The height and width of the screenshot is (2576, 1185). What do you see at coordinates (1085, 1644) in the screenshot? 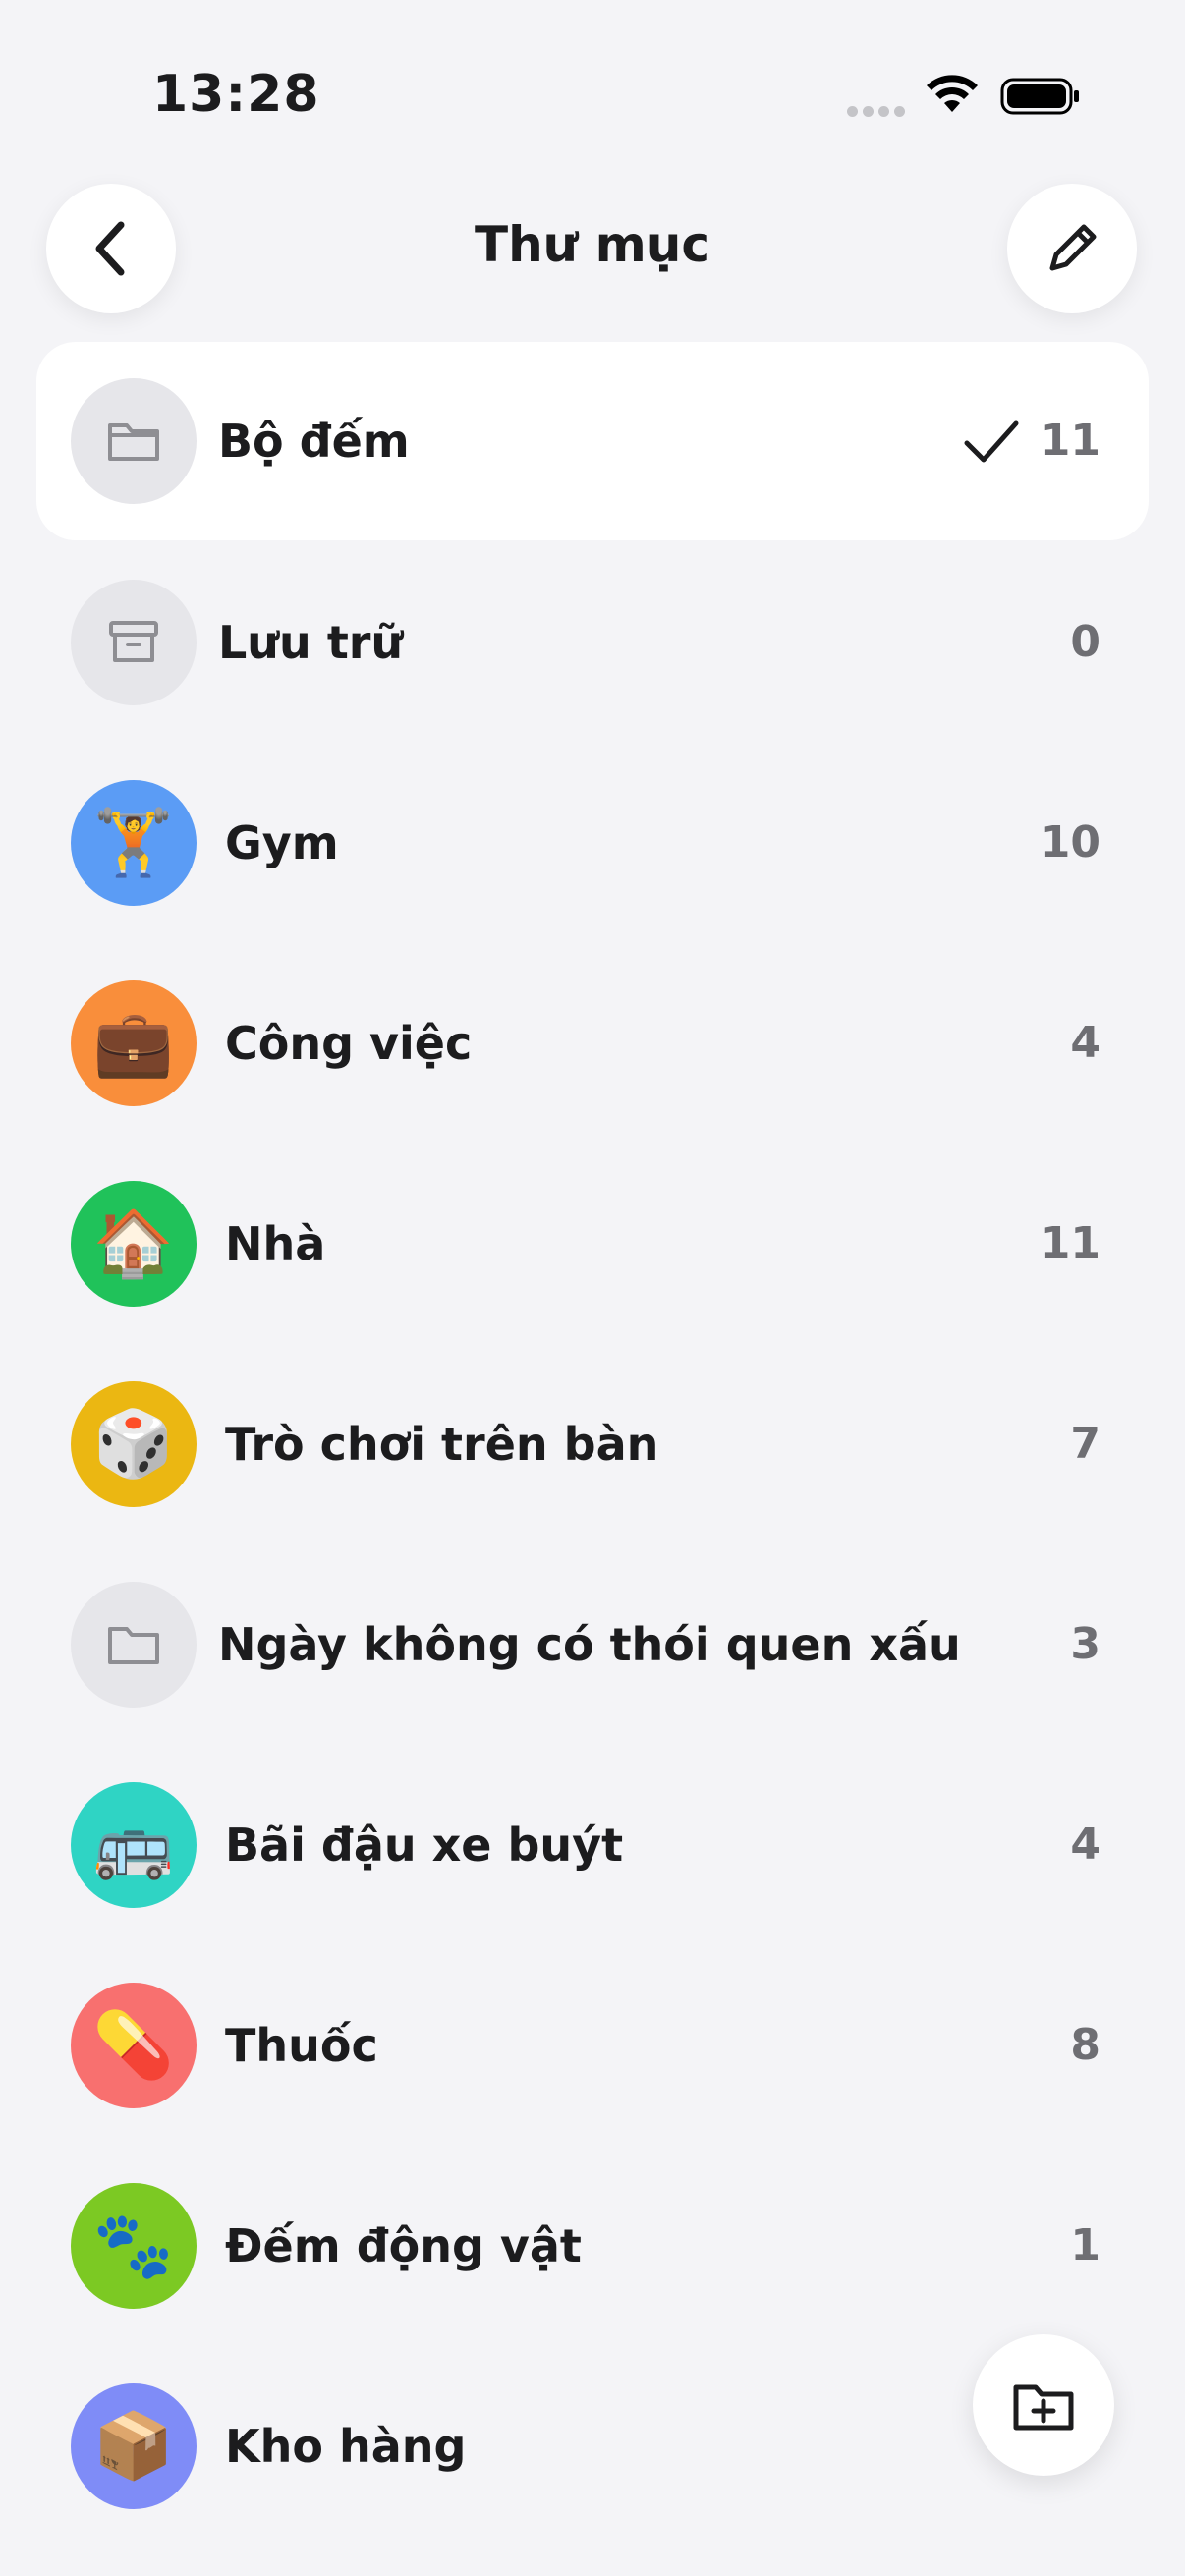
I see `folder-count: 3` at bounding box center [1085, 1644].